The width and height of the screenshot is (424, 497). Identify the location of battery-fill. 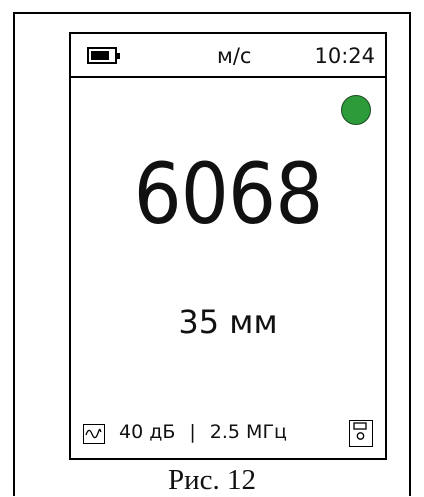
(100, 55).